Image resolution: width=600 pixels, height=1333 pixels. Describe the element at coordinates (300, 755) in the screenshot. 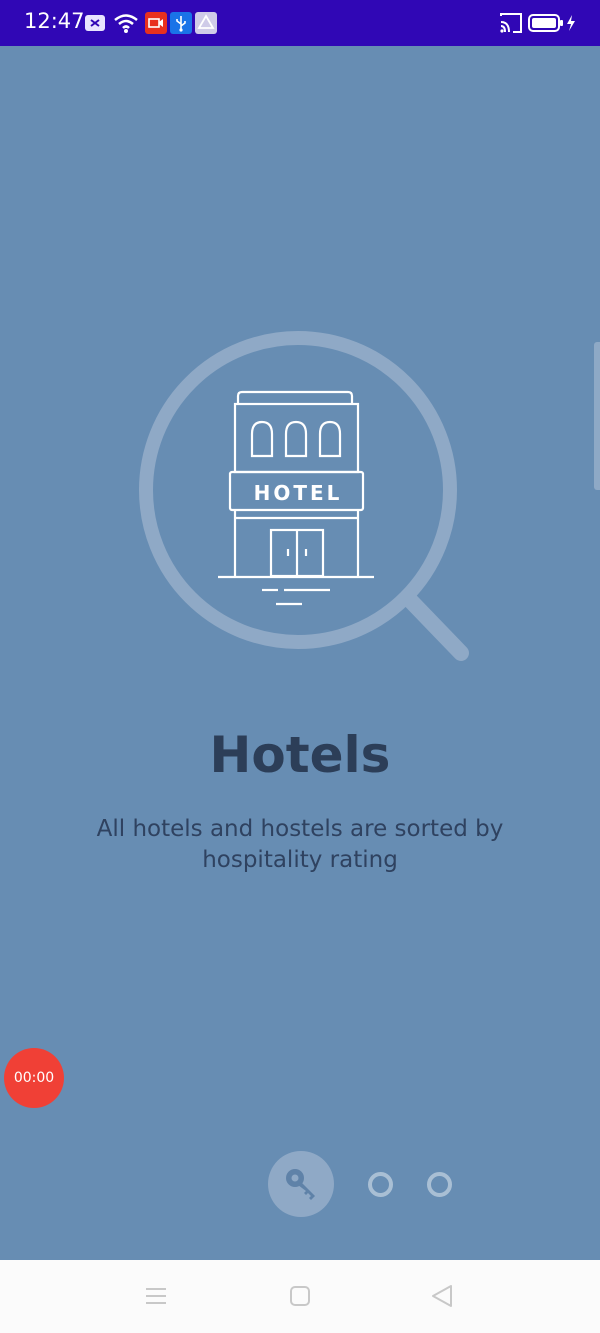

I see `onboarding-title: Hotels` at that location.